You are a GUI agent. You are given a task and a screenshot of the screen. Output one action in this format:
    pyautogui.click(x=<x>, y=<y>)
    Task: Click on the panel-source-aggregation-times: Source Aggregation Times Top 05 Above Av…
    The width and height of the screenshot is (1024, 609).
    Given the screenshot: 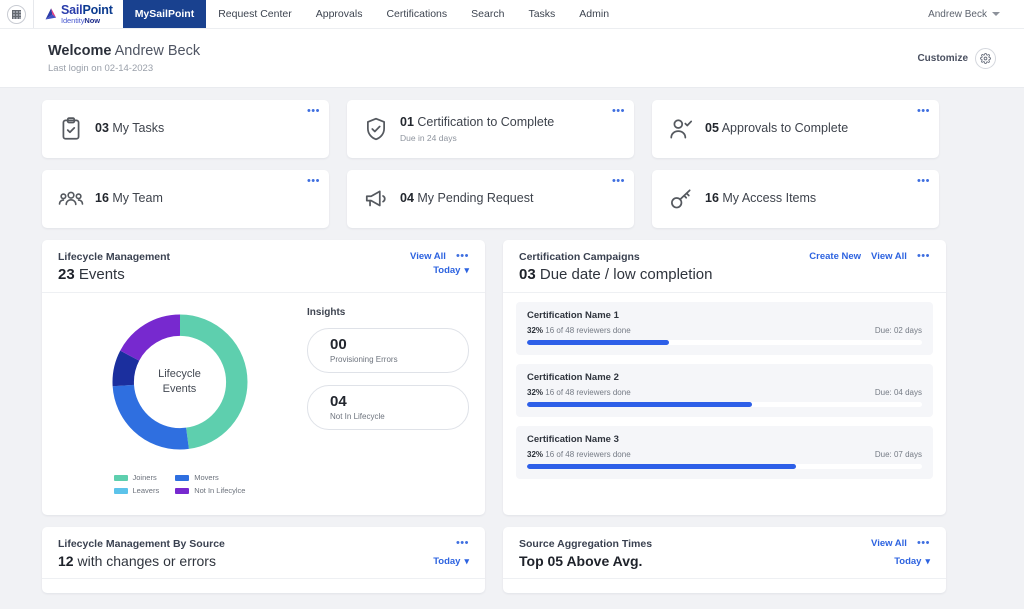 What is the action you would take?
    pyautogui.click(x=724, y=560)
    